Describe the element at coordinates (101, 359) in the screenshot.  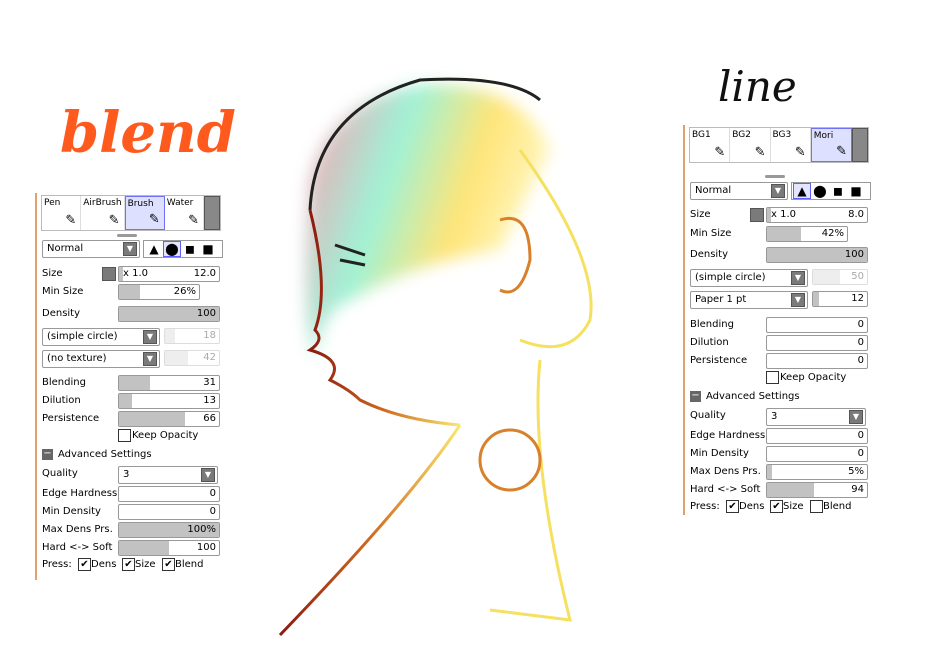
I see `texture-select: (no texture) ▼` at that location.